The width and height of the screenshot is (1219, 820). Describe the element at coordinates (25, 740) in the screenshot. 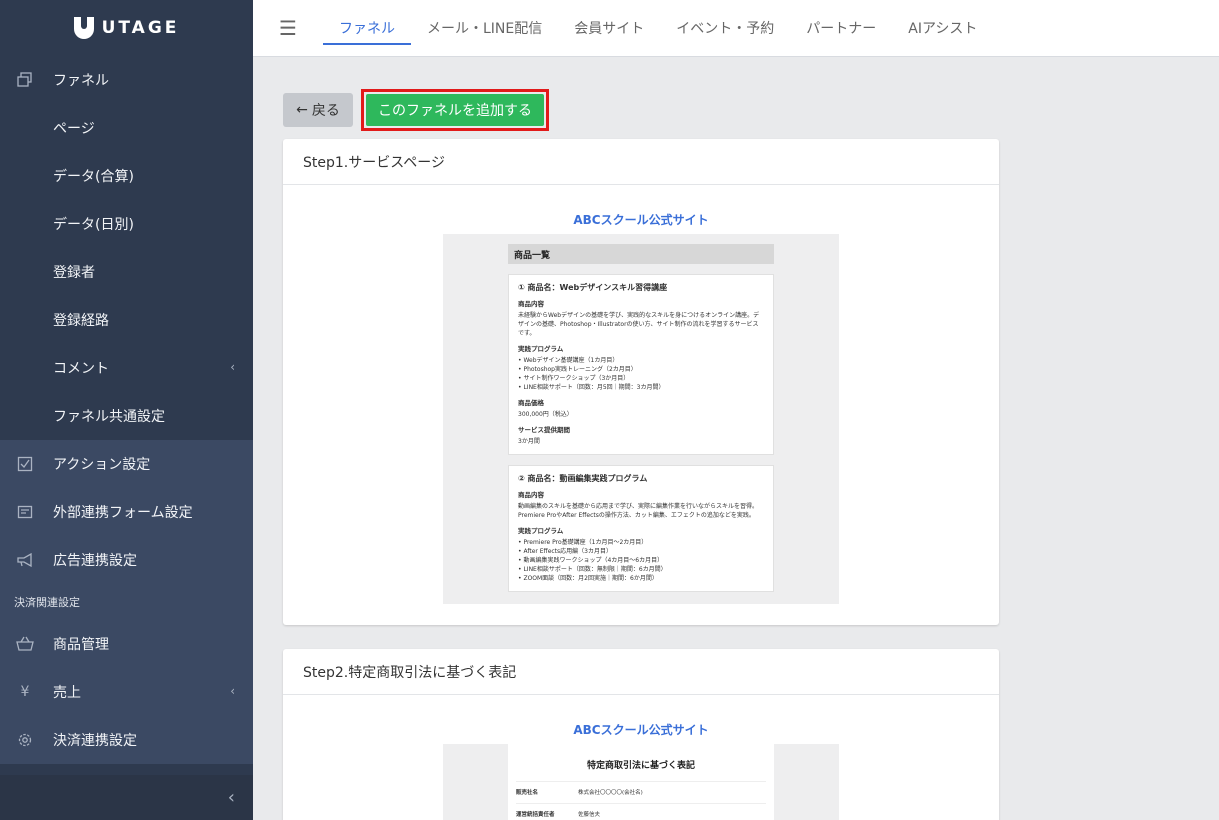

I see `gear-icon` at that location.